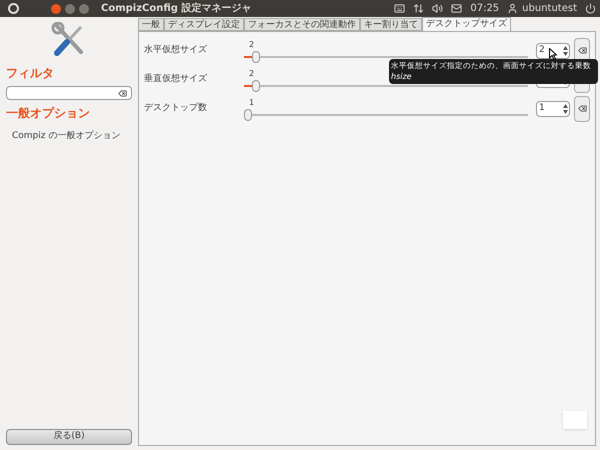  What do you see at coordinates (553, 54) in the screenshot?
I see `cursor-icon` at bounding box center [553, 54].